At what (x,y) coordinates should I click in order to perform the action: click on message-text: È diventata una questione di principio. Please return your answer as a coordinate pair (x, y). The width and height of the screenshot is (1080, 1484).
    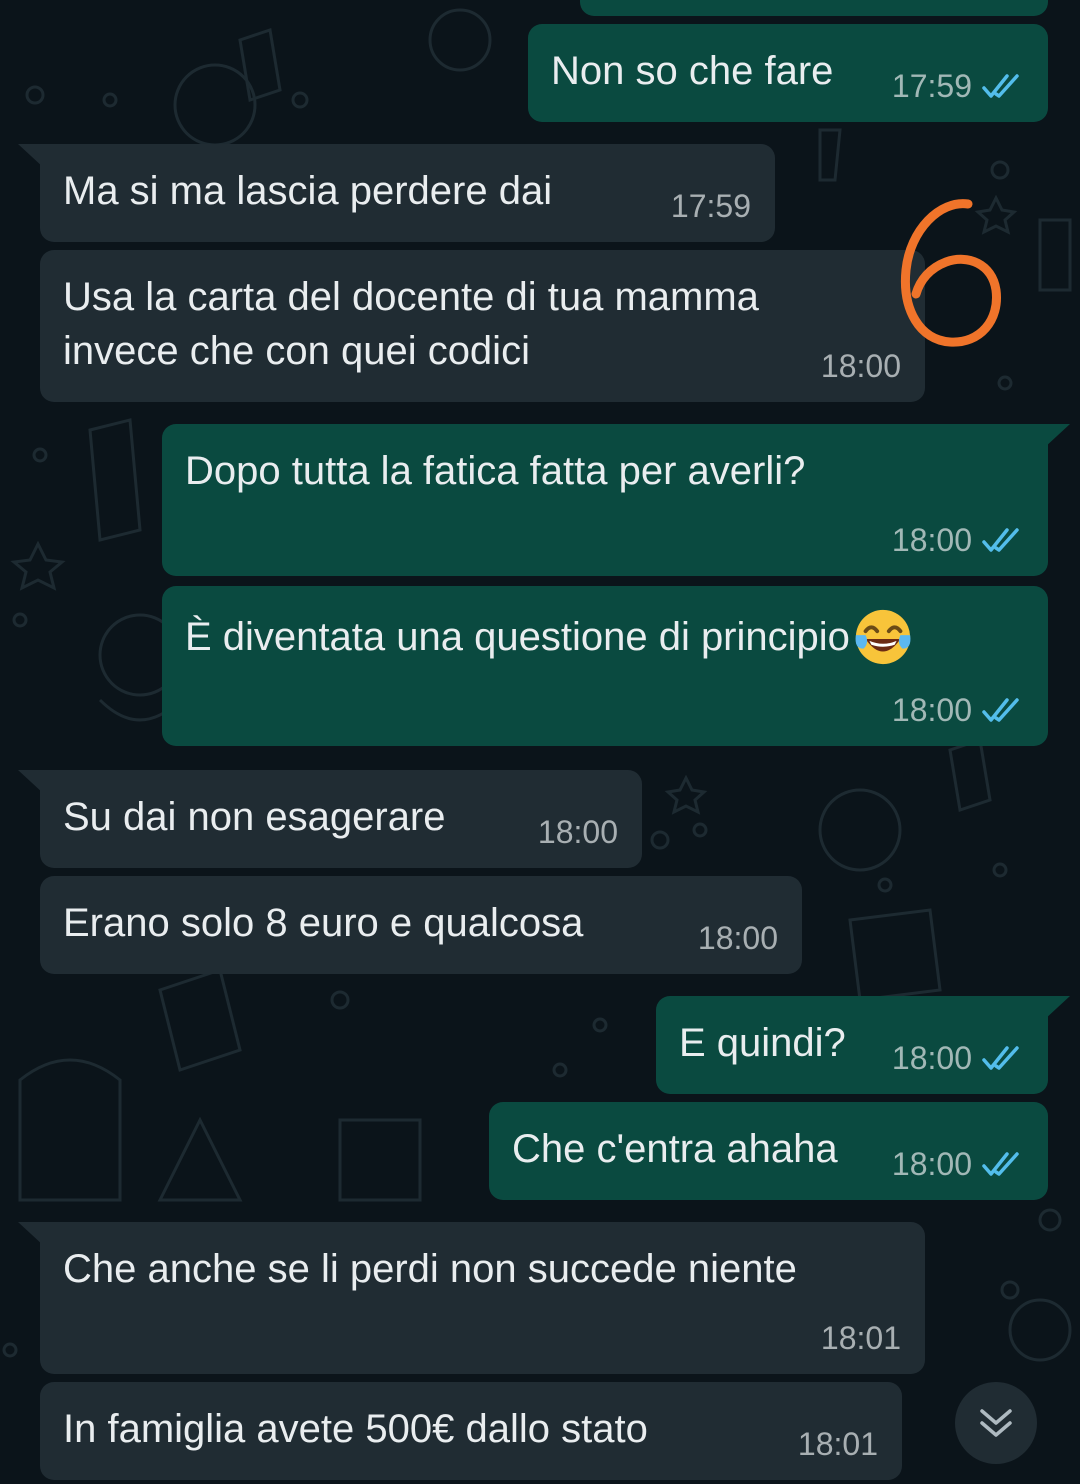
    Looking at the image, I should click on (517, 637).